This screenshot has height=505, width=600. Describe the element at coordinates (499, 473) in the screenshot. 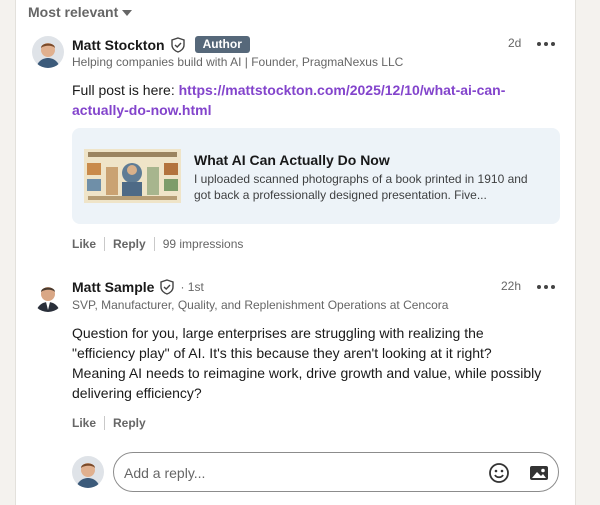

I see `emoji-icon` at that location.